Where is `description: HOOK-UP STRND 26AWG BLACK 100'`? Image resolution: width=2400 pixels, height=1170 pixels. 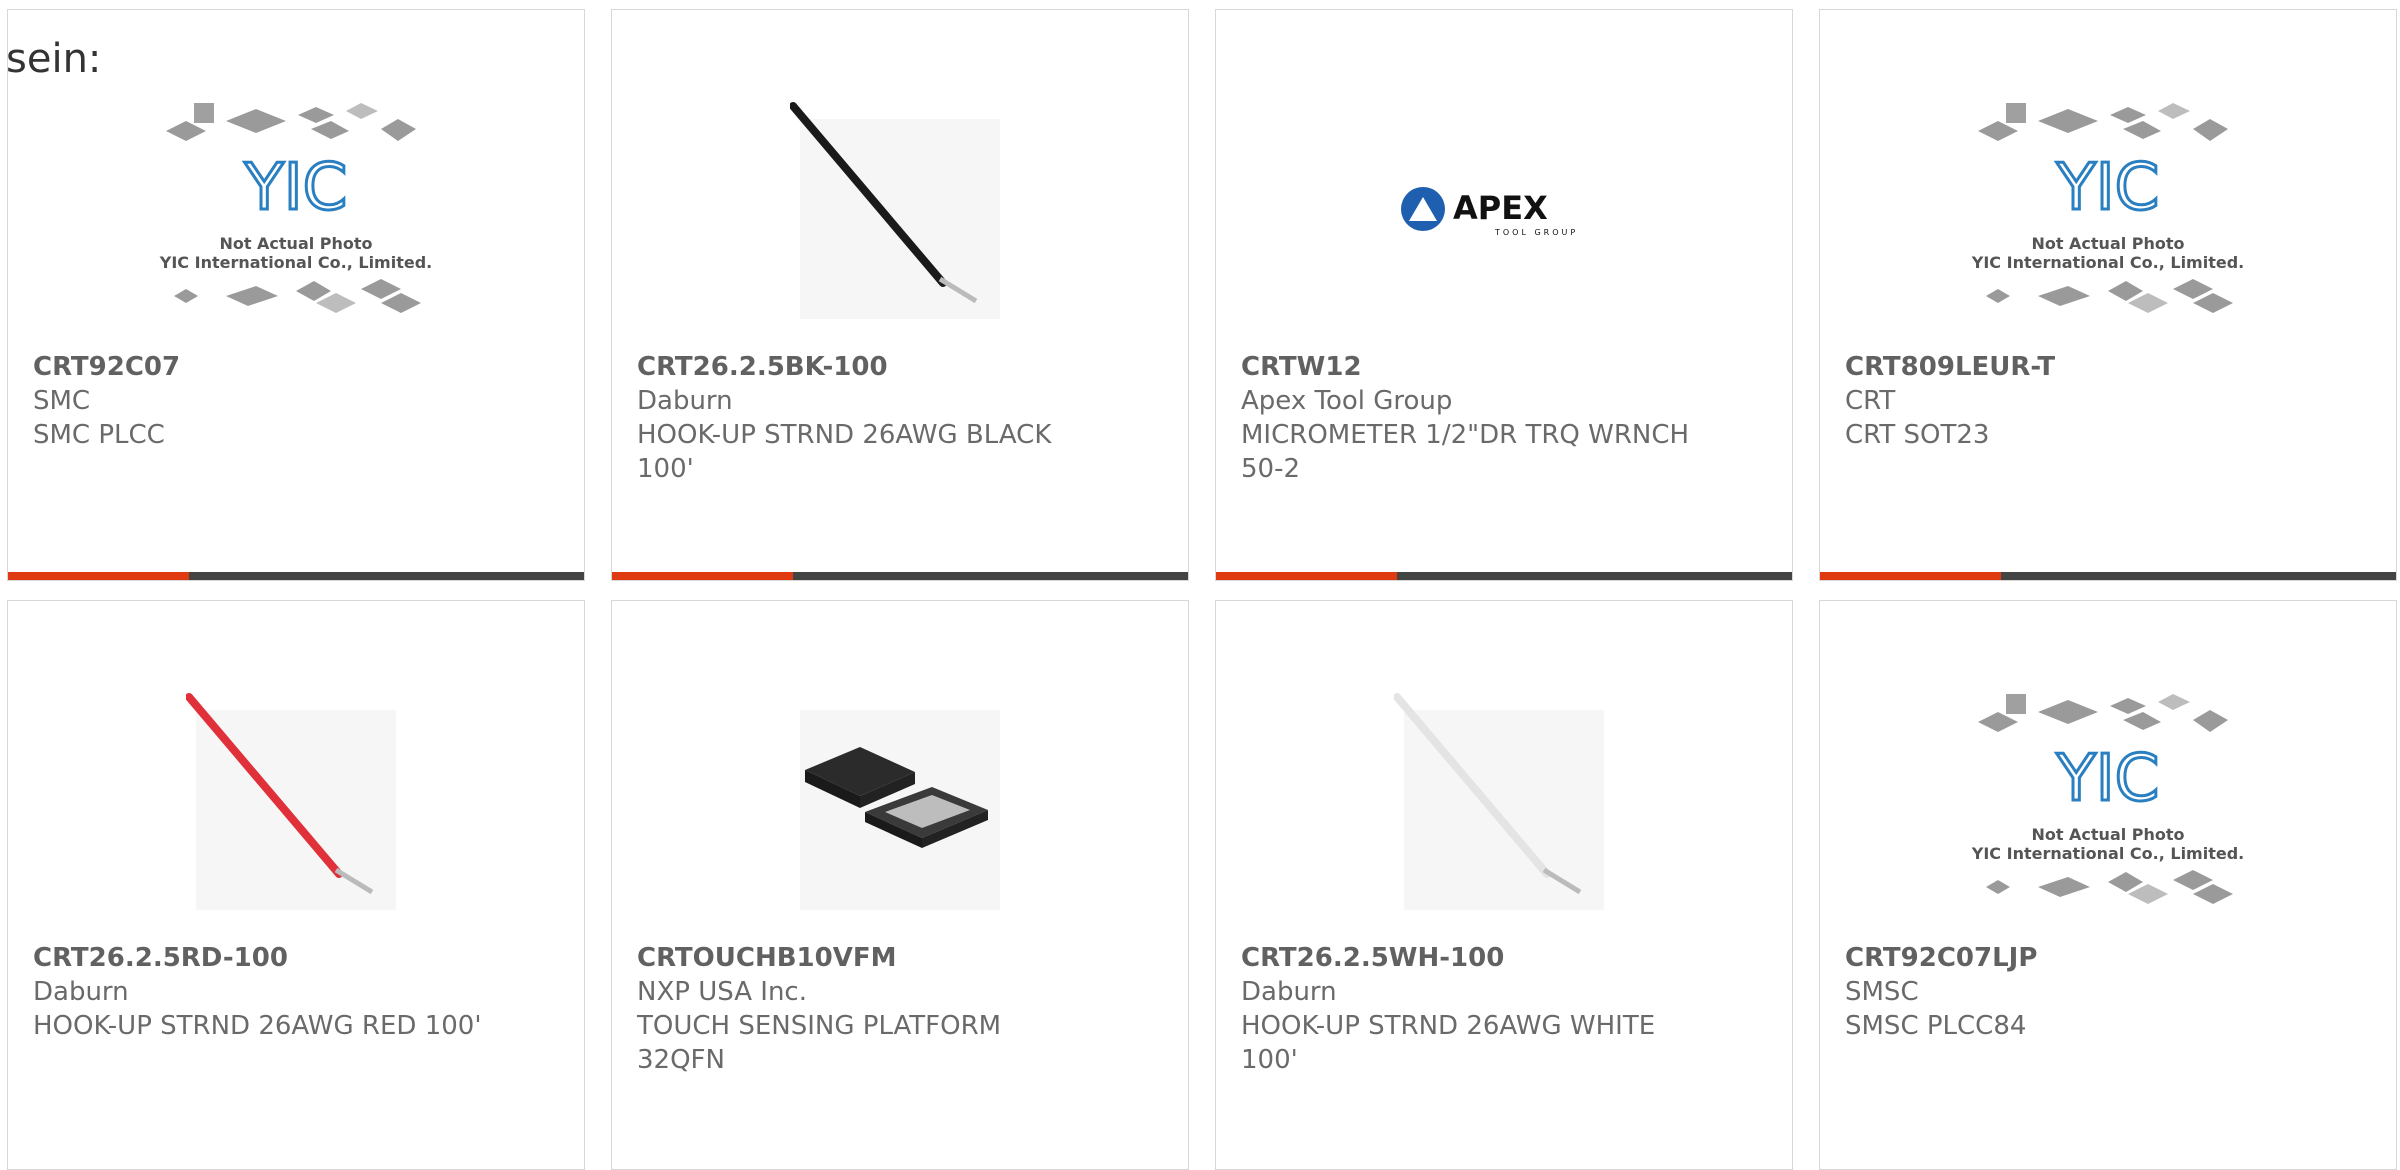
description: HOOK-UP STRND 26AWG BLACK 100' is located at coordinates (844, 452).